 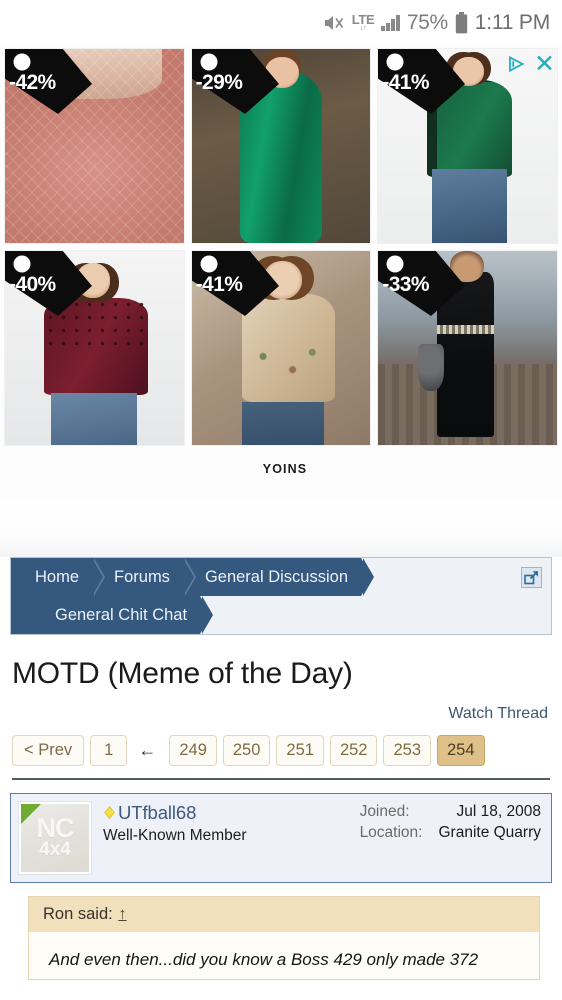 I want to click on page-button-250: 250, so click(x=246, y=750).